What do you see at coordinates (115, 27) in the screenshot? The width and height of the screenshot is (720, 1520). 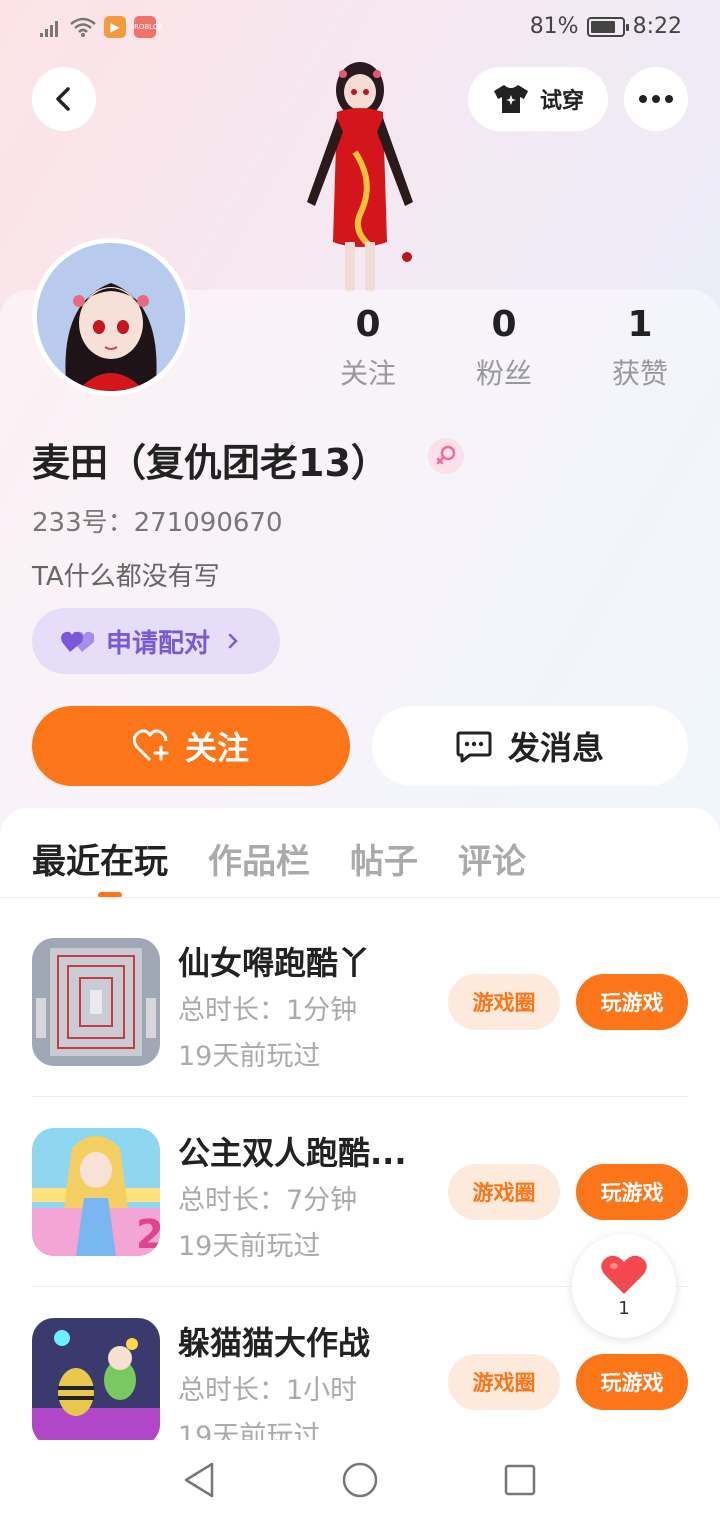 I see `video-app-icon: ▶` at bounding box center [115, 27].